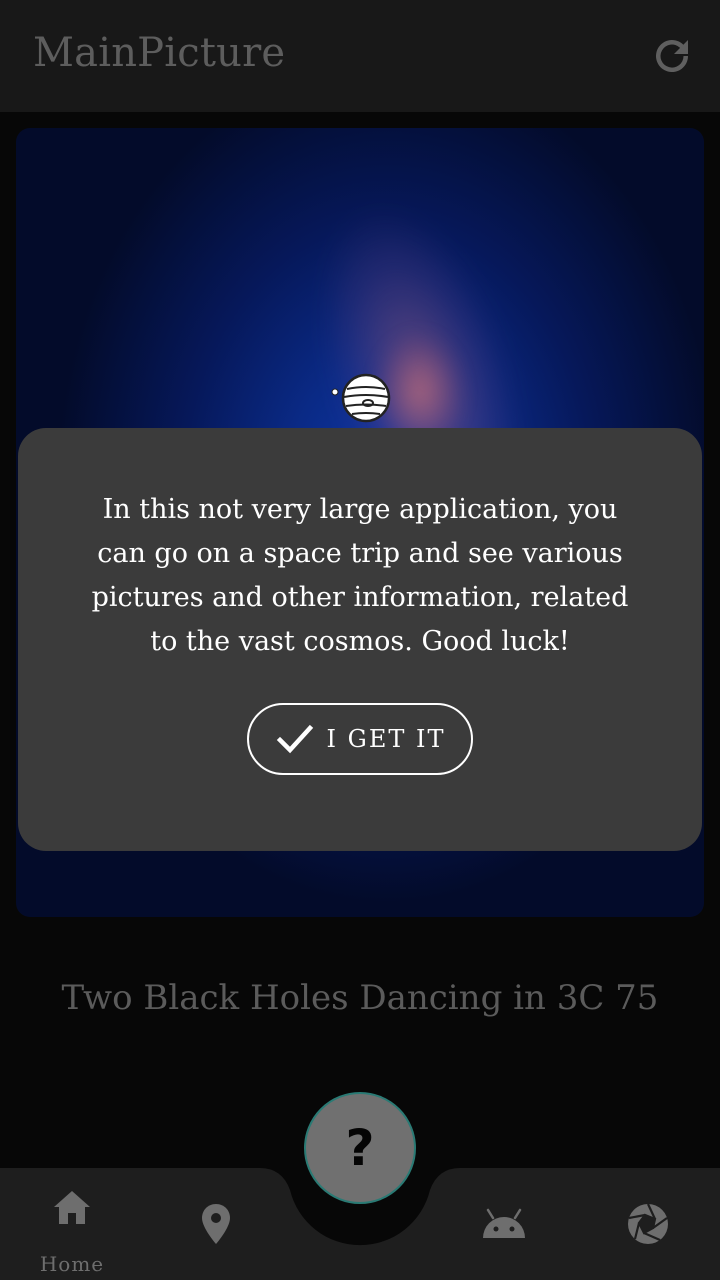 Image resolution: width=720 pixels, height=1280 pixels. I want to click on nav-item-location, so click(216, 1224).